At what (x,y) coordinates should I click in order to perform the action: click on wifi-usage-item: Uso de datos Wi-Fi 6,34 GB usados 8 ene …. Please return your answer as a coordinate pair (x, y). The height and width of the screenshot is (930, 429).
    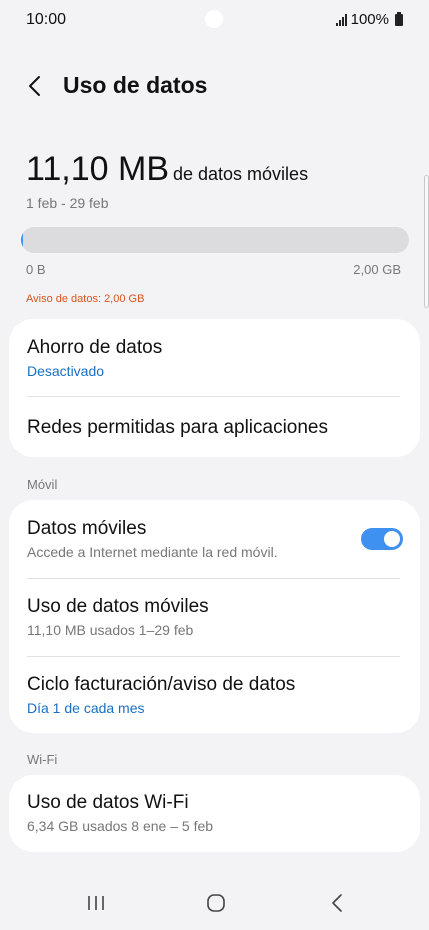
    Looking at the image, I should click on (214, 813).